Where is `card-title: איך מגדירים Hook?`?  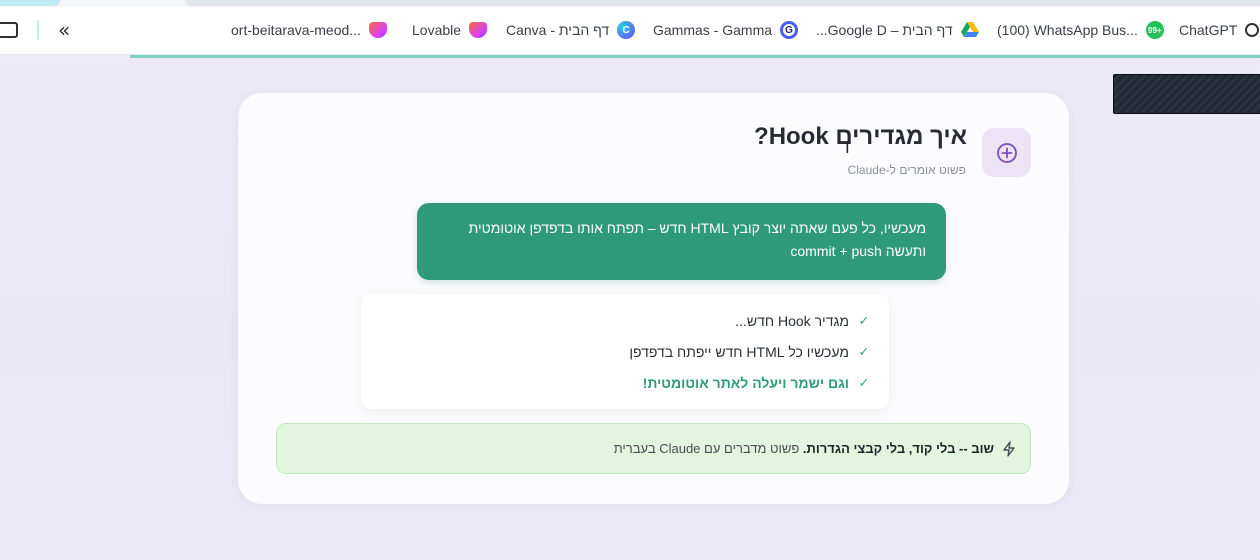
card-title: איך מגדירים Hook? is located at coordinates (860, 136).